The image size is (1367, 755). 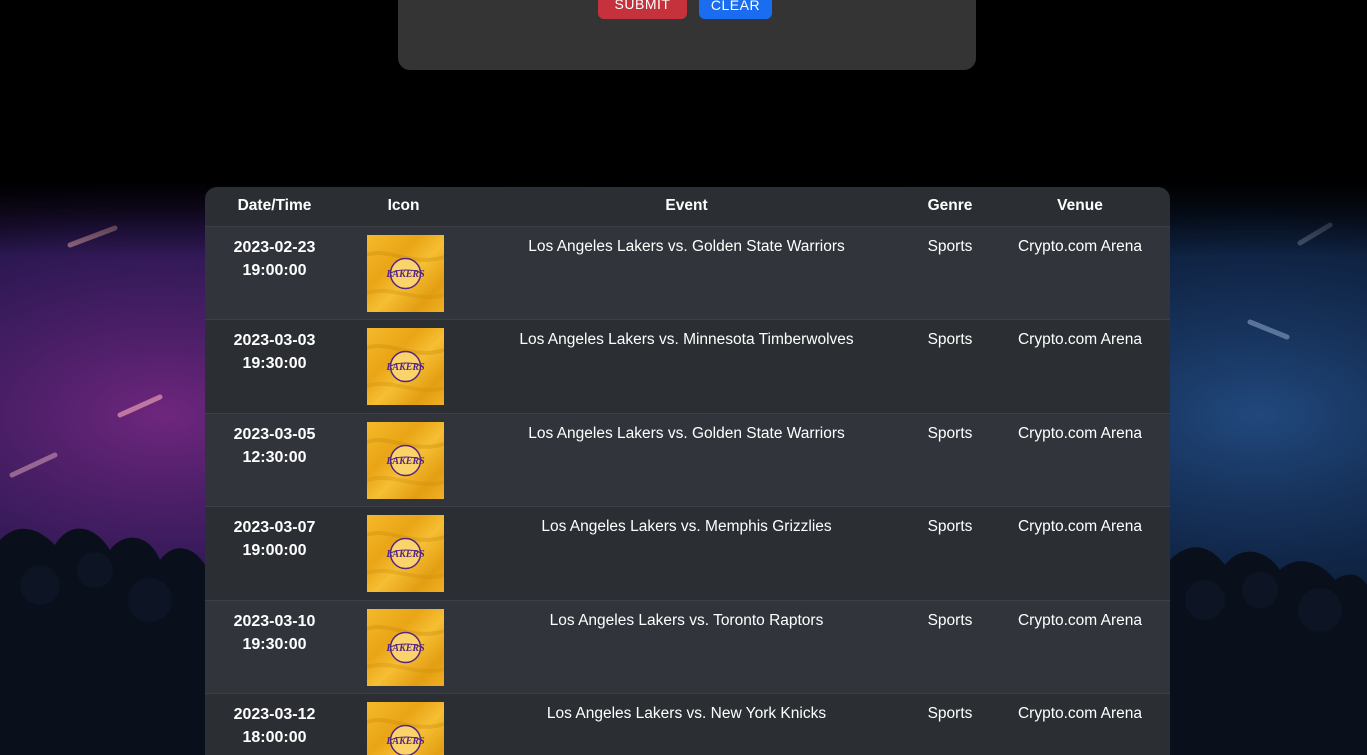 I want to click on datetime-cell: 2023-03-05 12:30:00, so click(x=274, y=460).